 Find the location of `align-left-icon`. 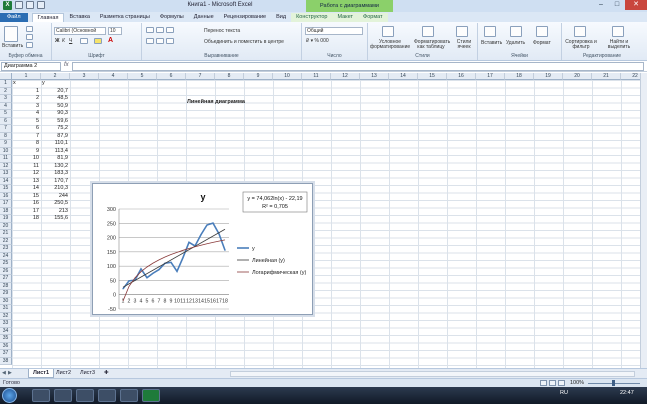

align-left-icon is located at coordinates (150, 41).